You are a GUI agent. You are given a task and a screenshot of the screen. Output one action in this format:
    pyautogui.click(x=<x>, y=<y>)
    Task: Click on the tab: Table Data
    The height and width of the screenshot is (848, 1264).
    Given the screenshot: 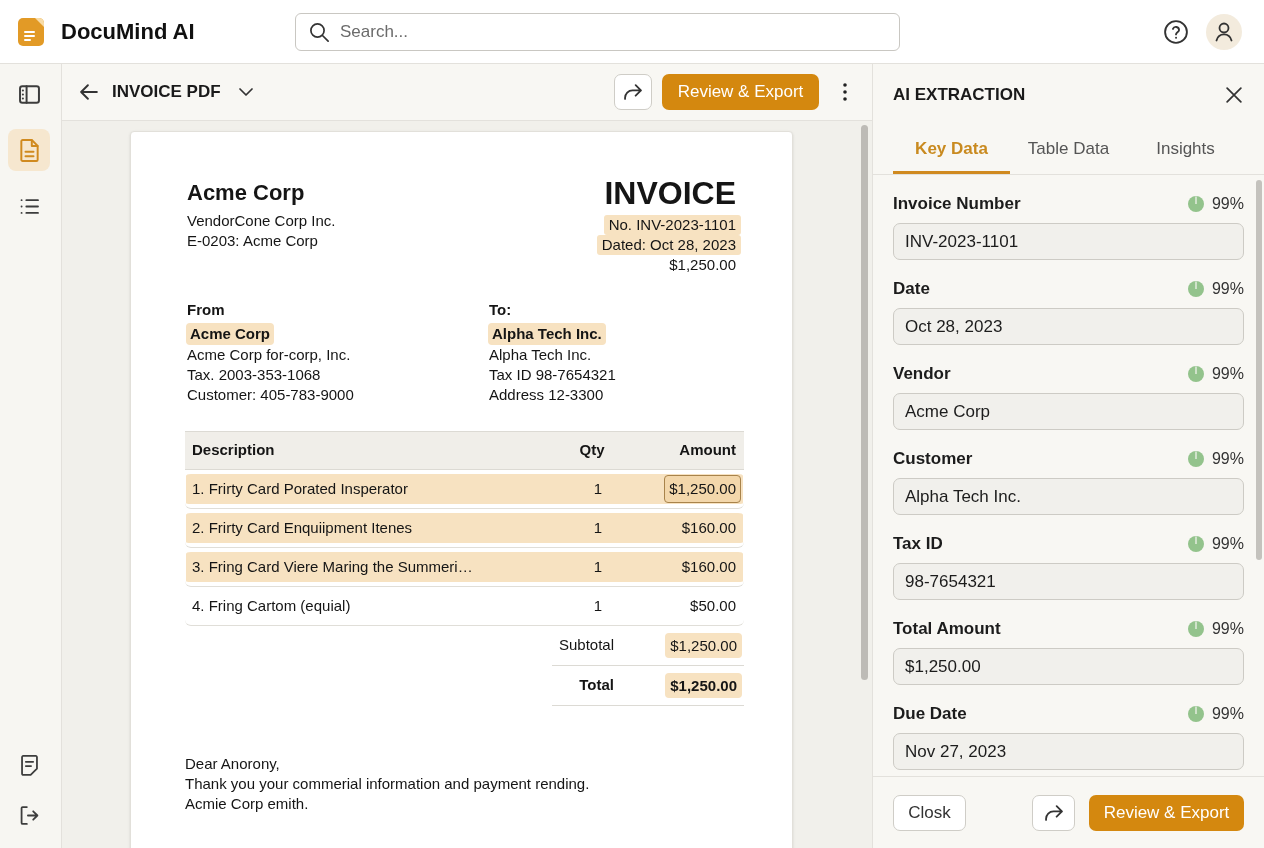 What is the action you would take?
    pyautogui.click(x=1068, y=150)
    